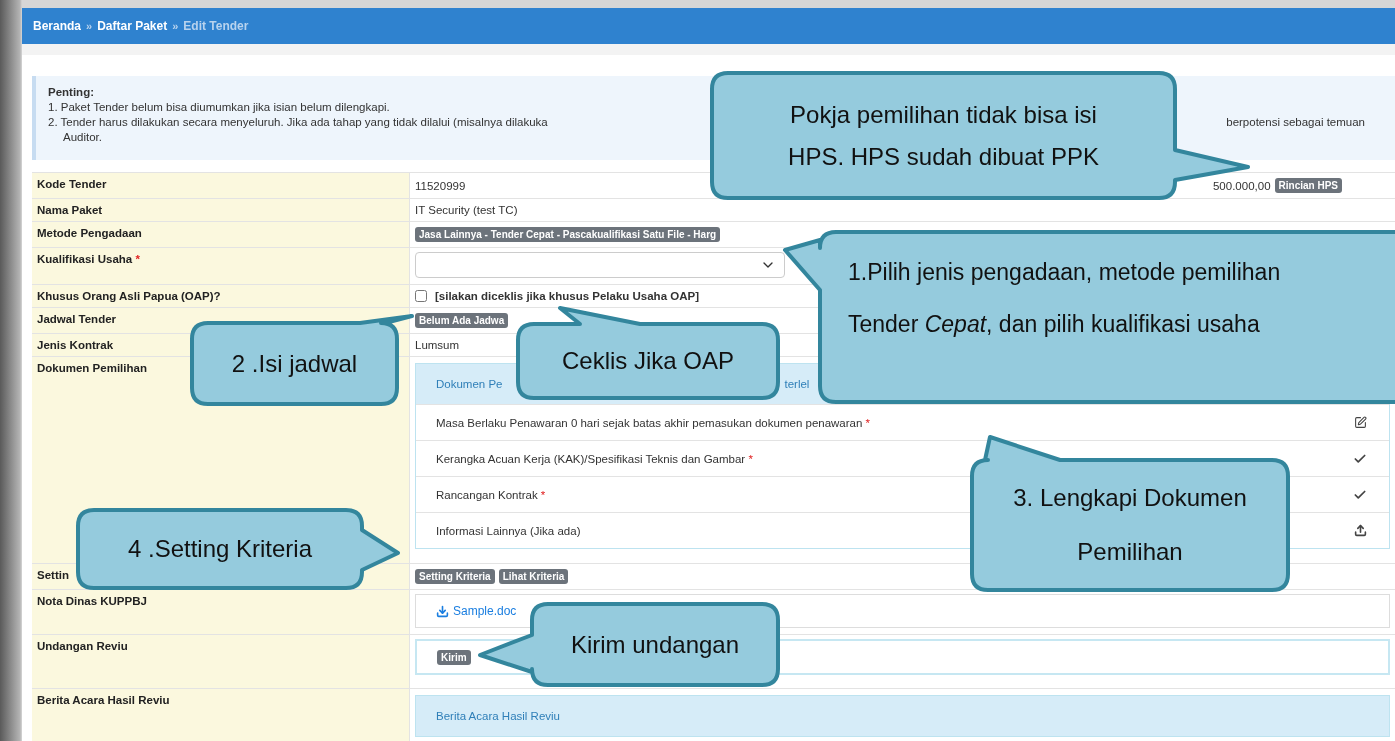  Describe the element at coordinates (1308, 185) in the screenshot. I see `detail-button: Rincian HPS` at that location.